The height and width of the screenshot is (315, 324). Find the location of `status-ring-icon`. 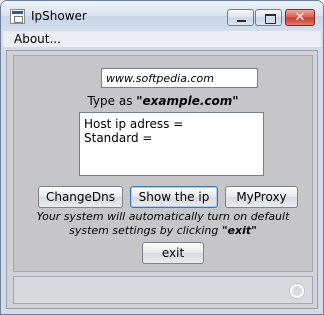

status-ring-icon is located at coordinates (297, 291).